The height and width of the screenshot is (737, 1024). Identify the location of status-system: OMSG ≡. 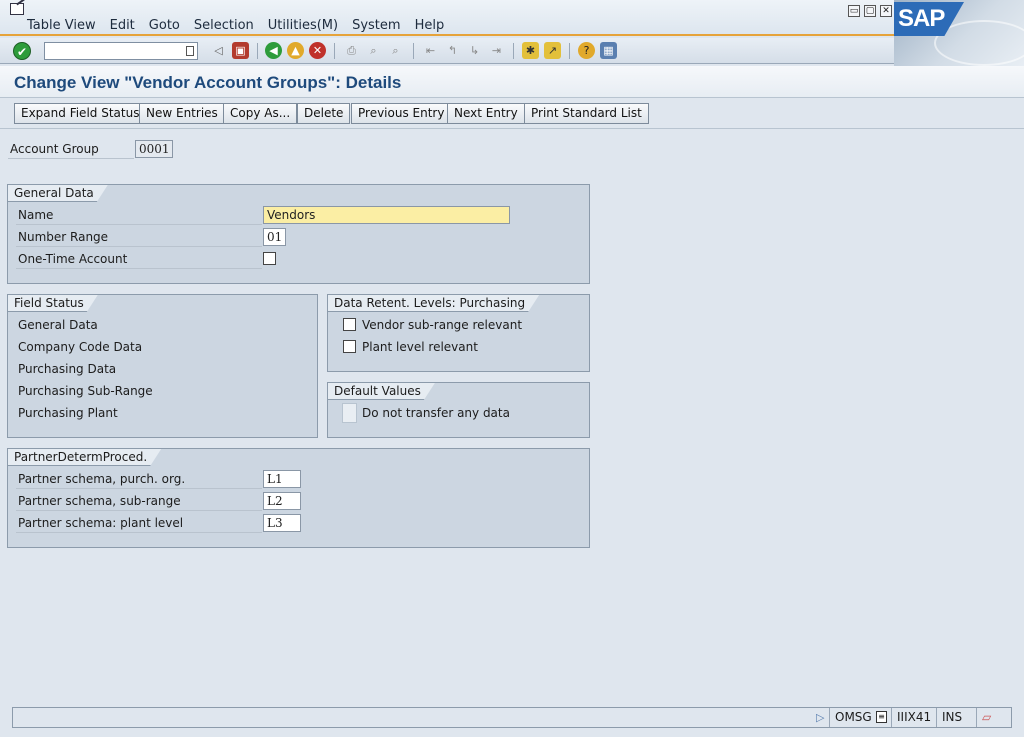
(860, 717).